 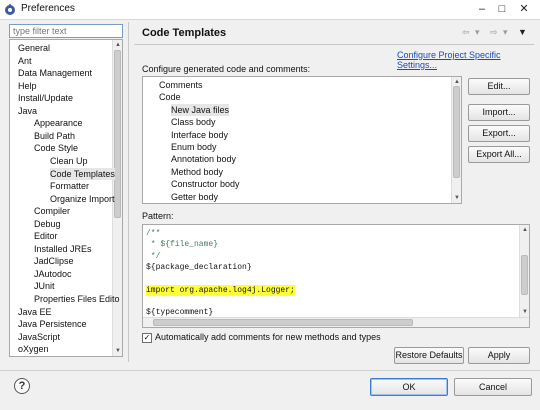 I want to click on ok-button: OK, so click(x=409, y=387).